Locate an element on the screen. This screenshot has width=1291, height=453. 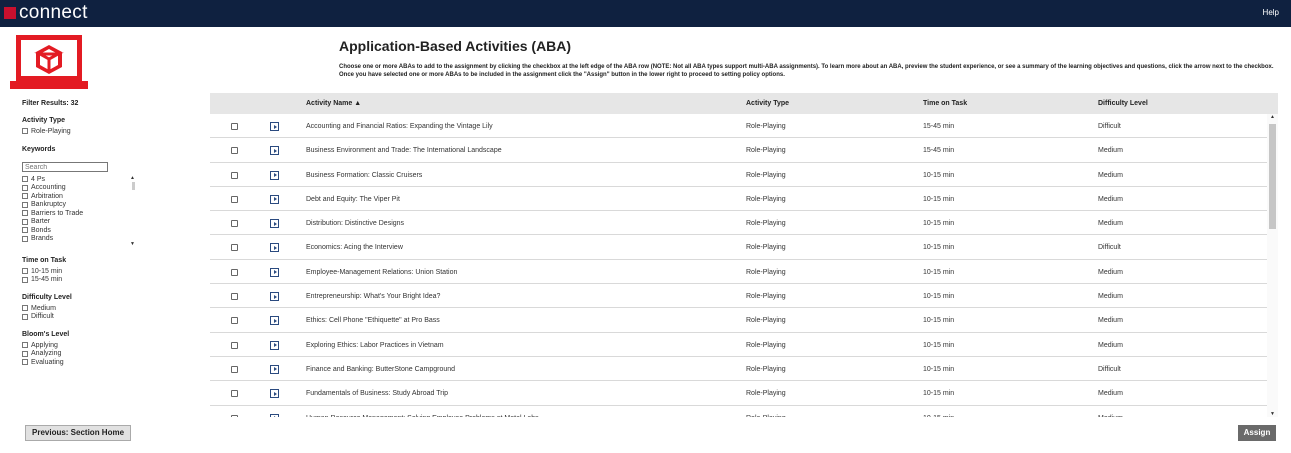
connect-logo: connect is located at coordinates (46, 12).